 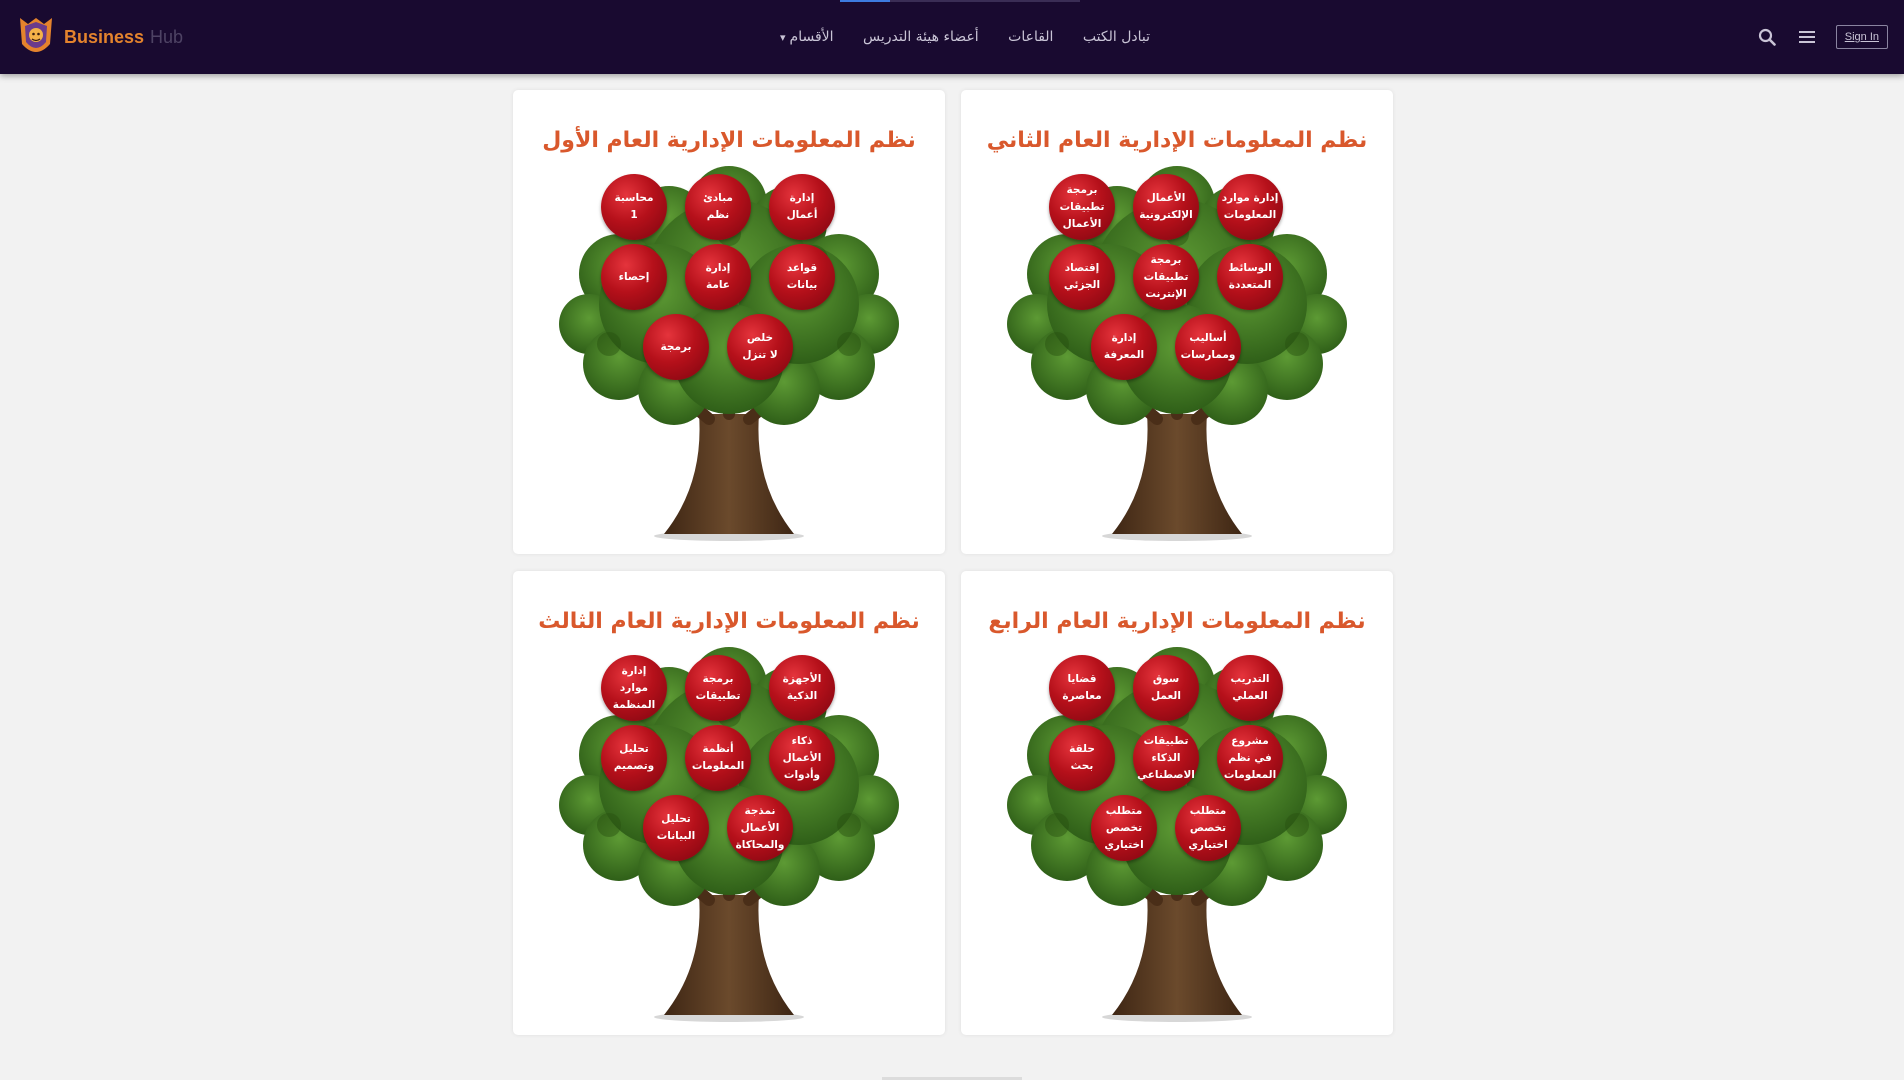 I want to click on nav-link-label: الأقسام, so click(x=811, y=37).